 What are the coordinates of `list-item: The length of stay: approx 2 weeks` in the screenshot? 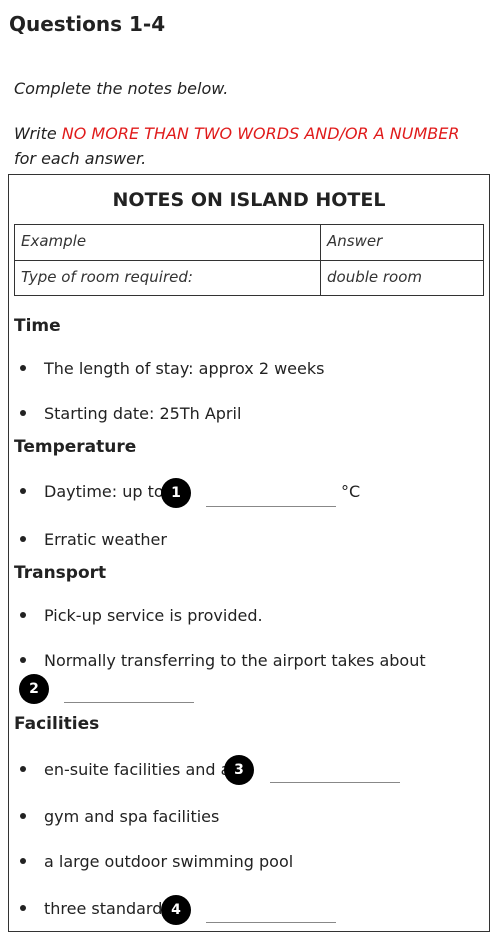 It's located at (172, 368).